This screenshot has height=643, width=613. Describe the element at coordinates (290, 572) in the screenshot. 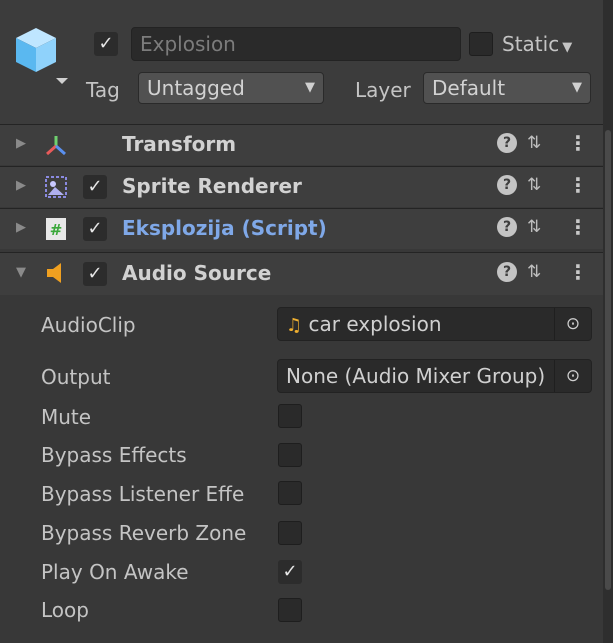

I see `play-on-awake-checkbox: ✓` at that location.